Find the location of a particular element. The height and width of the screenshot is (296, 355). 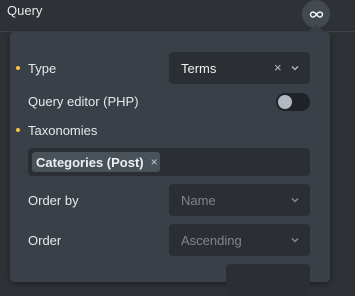

panel-header: Query is located at coordinates (177, 16).